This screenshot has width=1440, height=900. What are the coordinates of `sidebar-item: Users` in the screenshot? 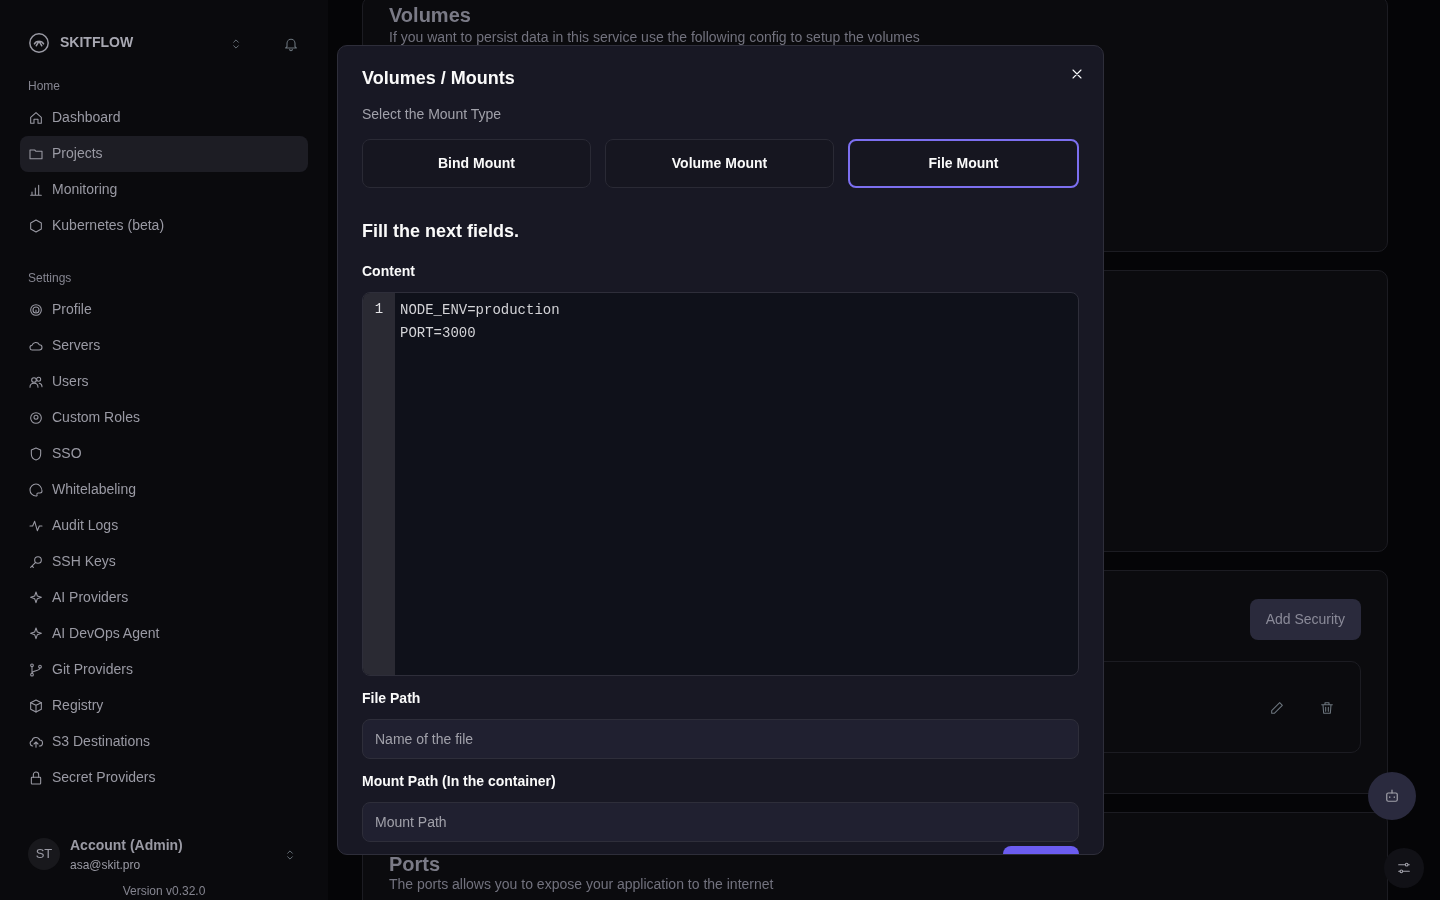 It's located at (164, 381).